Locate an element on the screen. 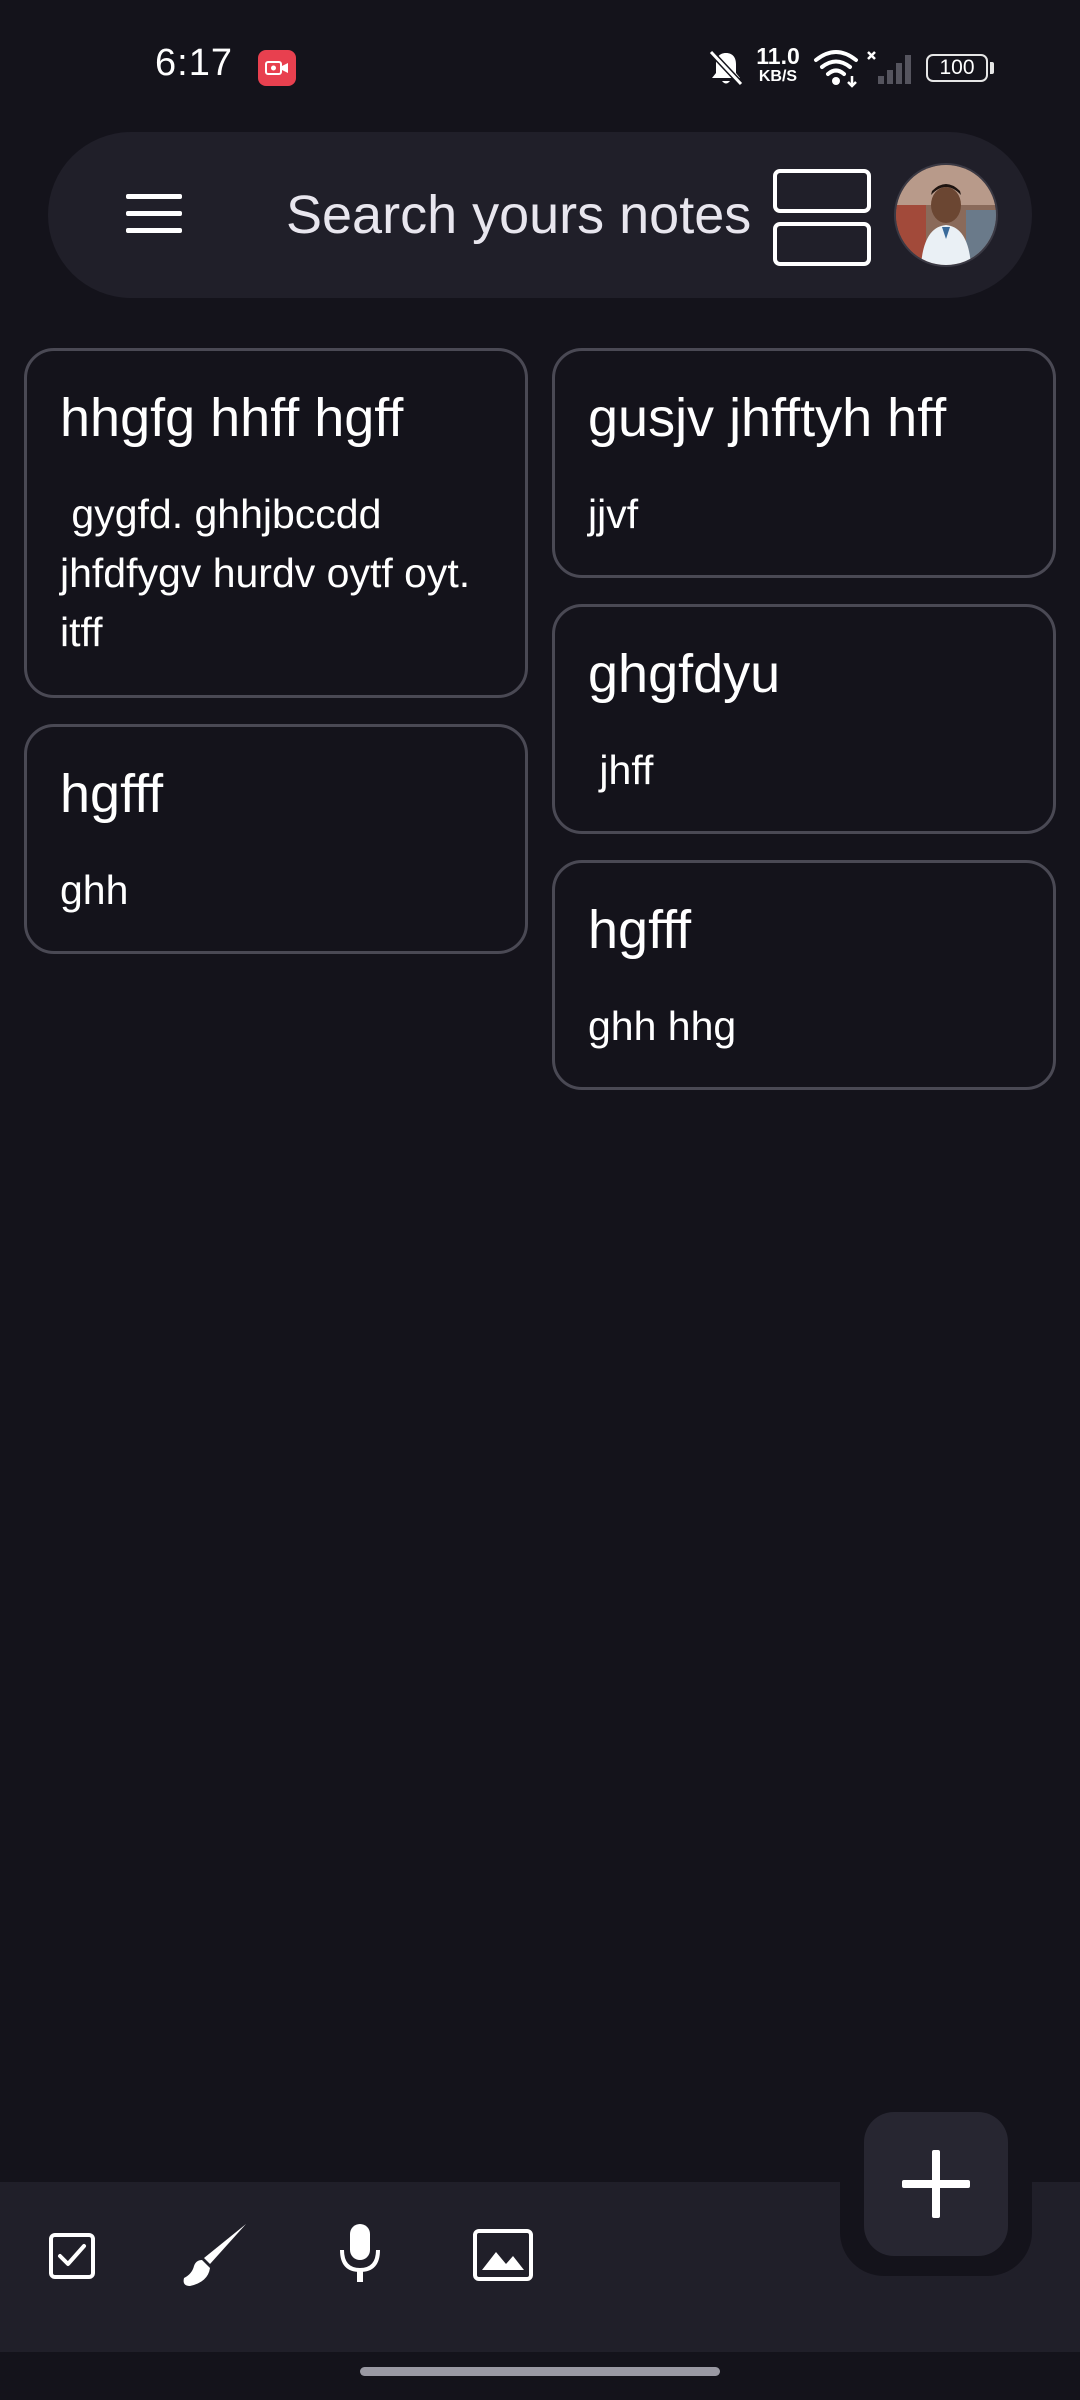  battery-indicator: 100 is located at coordinates (957, 68).